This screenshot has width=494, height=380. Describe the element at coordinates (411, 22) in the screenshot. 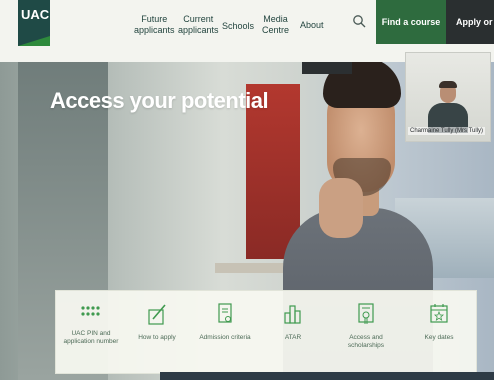

I see `find-a-course-button: Find a course` at that location.